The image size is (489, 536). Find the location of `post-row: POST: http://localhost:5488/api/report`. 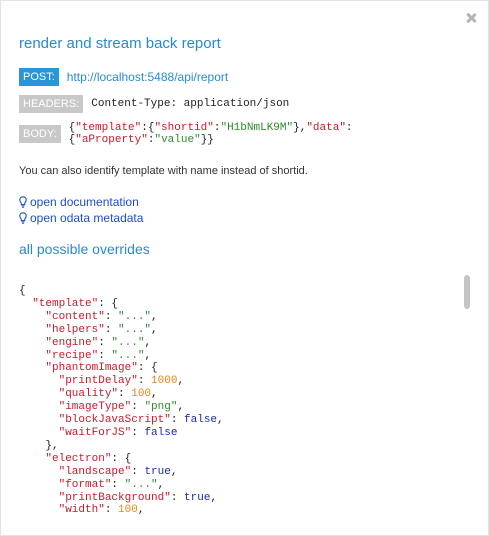

post-row: POST: http://localhost:5488/api/report is located at coordinates (123, 77).